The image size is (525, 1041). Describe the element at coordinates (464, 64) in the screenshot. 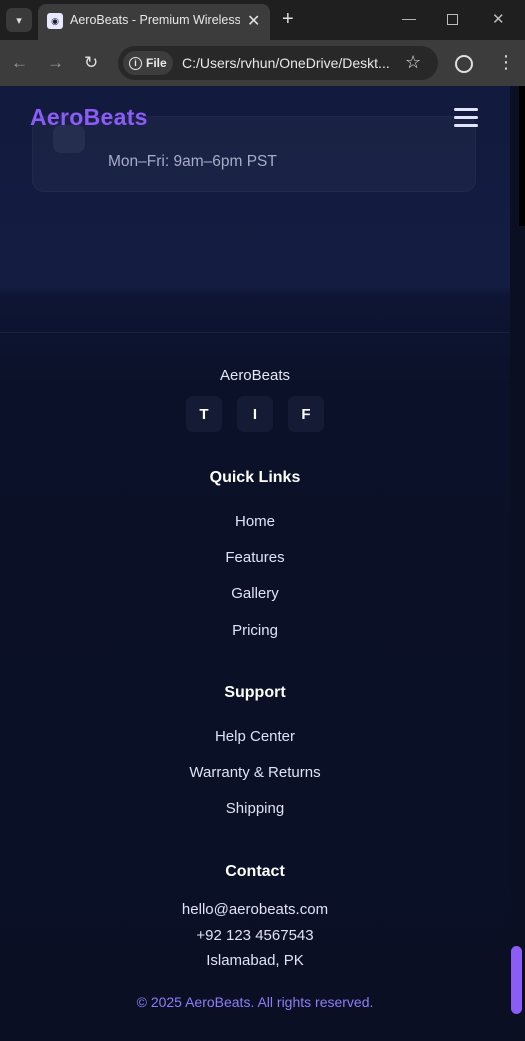

I see `profile-icon` at that location.